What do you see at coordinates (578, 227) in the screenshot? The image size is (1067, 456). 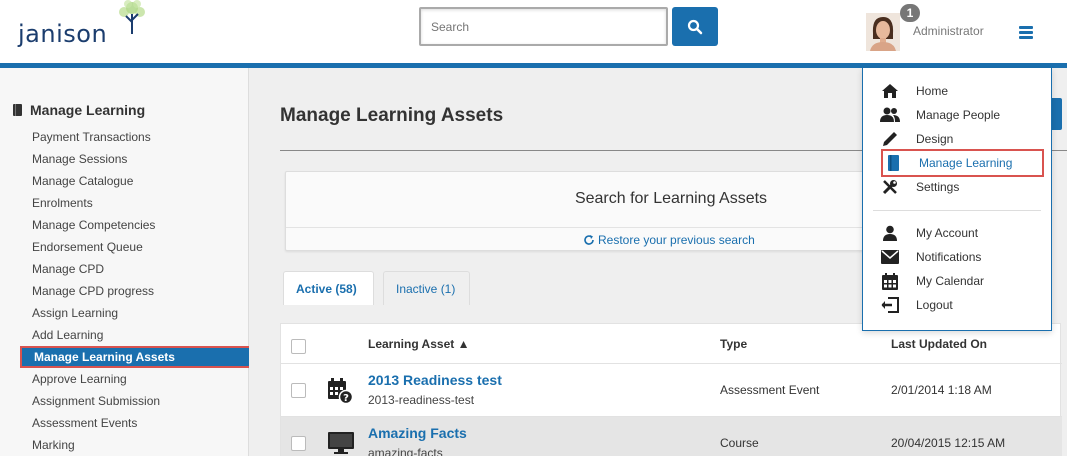 I see `search-panel-divider` at bounding box center [578, 227].